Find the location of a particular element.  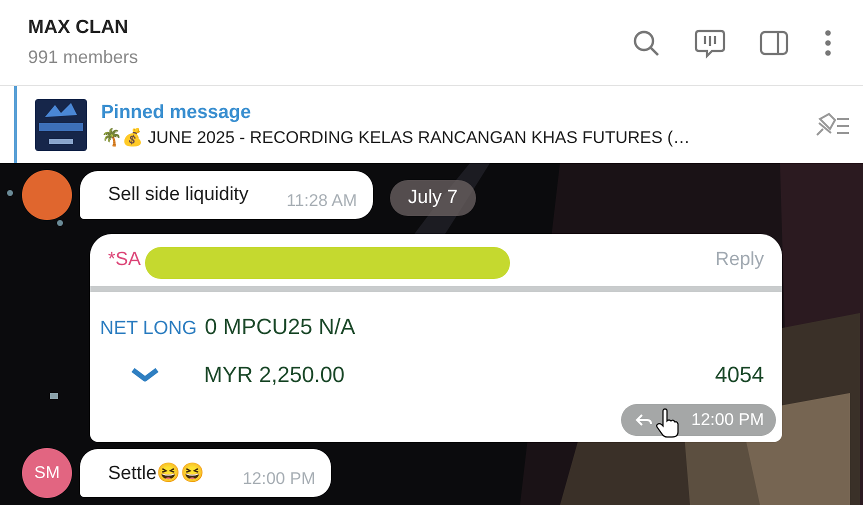

amount-text: MYR 2,250.00 is located at coordinates (274, 375).